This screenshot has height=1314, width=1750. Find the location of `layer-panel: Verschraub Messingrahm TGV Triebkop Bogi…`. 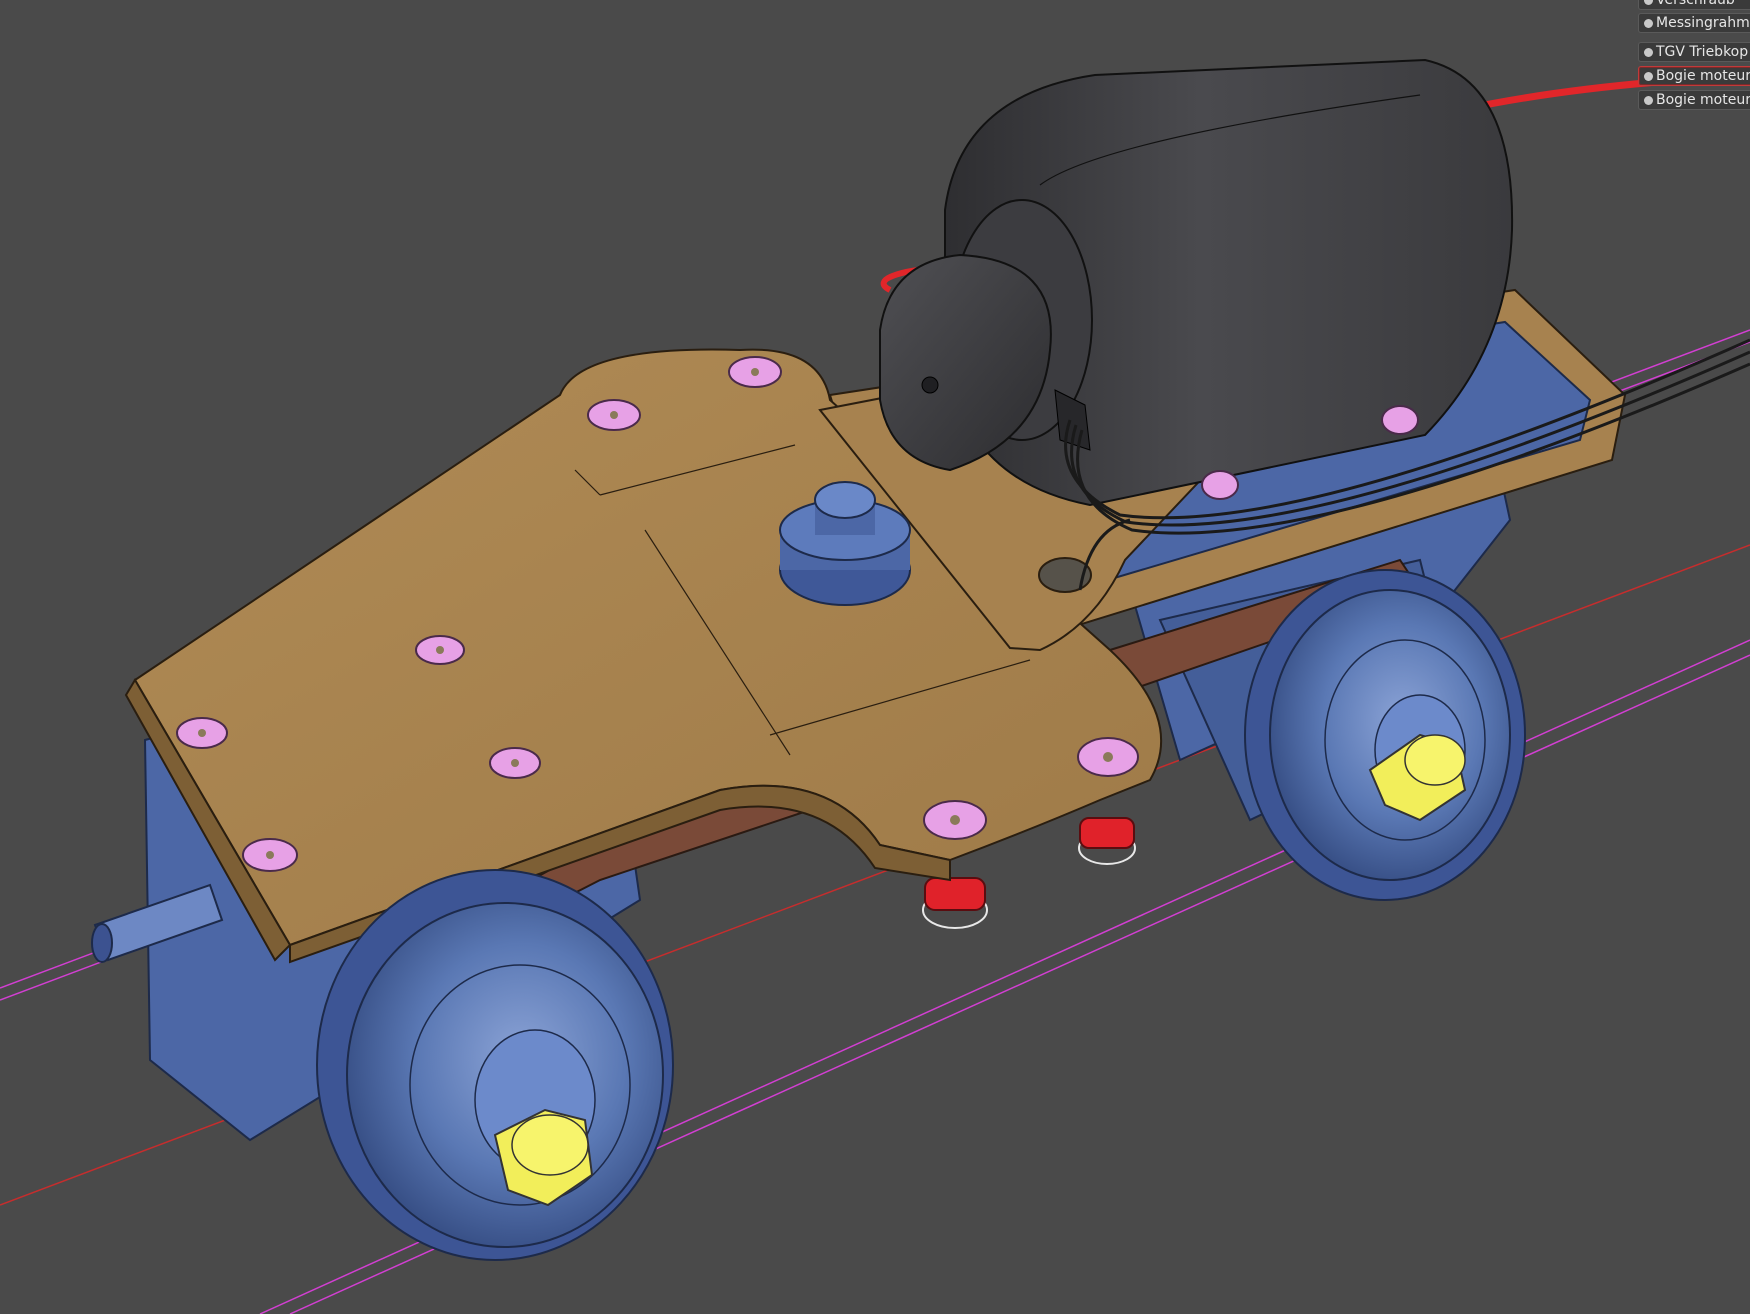

layer-panel: Verschraub Messingrahm TGV Triebkop Bogi… is located at coordinates (1694, 58).